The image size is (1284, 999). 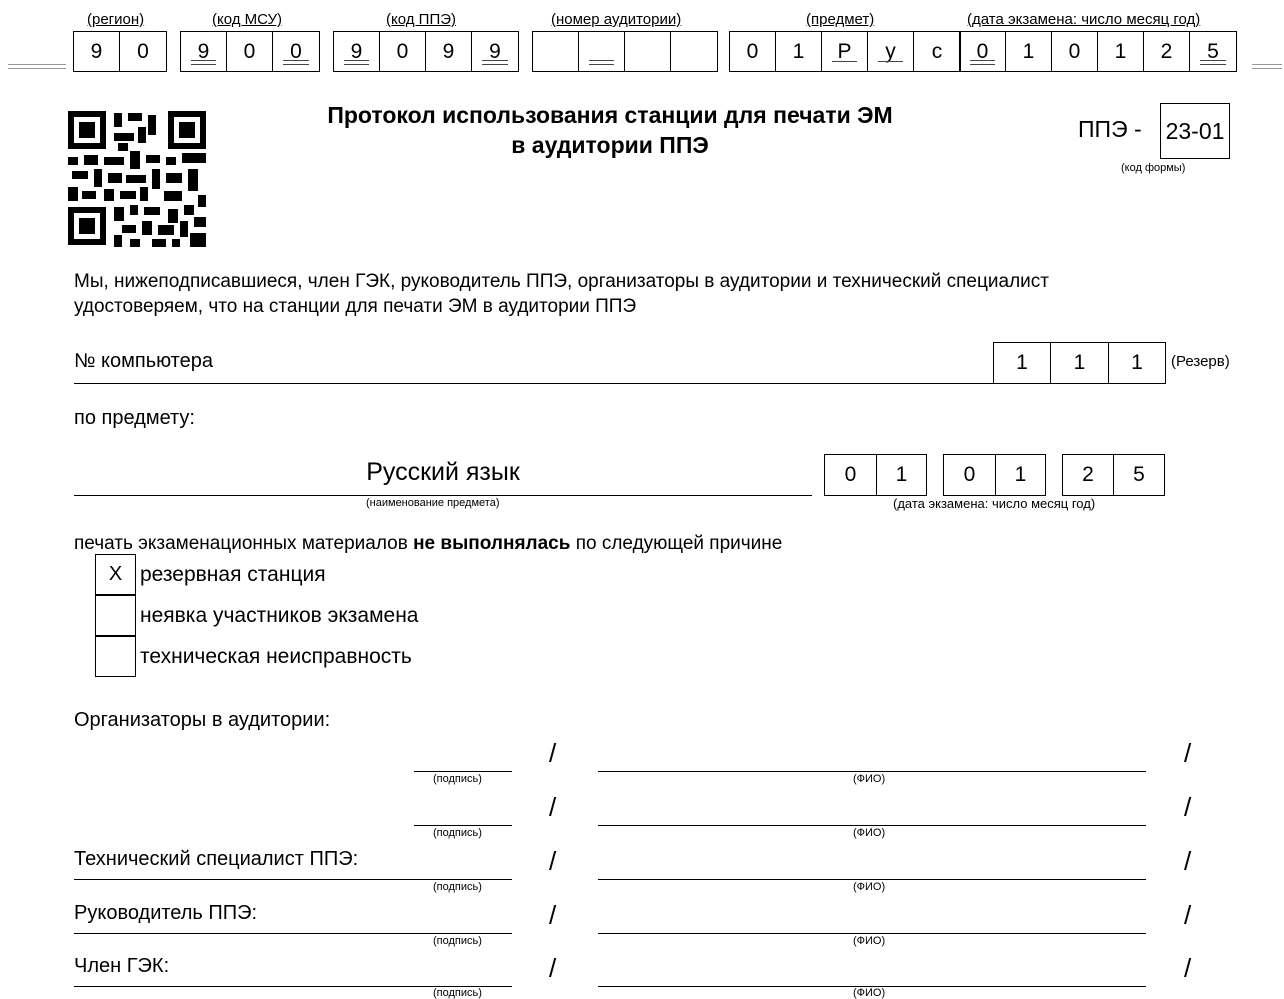 I want to click on right-edge-line, so click(x=1267, y=66).